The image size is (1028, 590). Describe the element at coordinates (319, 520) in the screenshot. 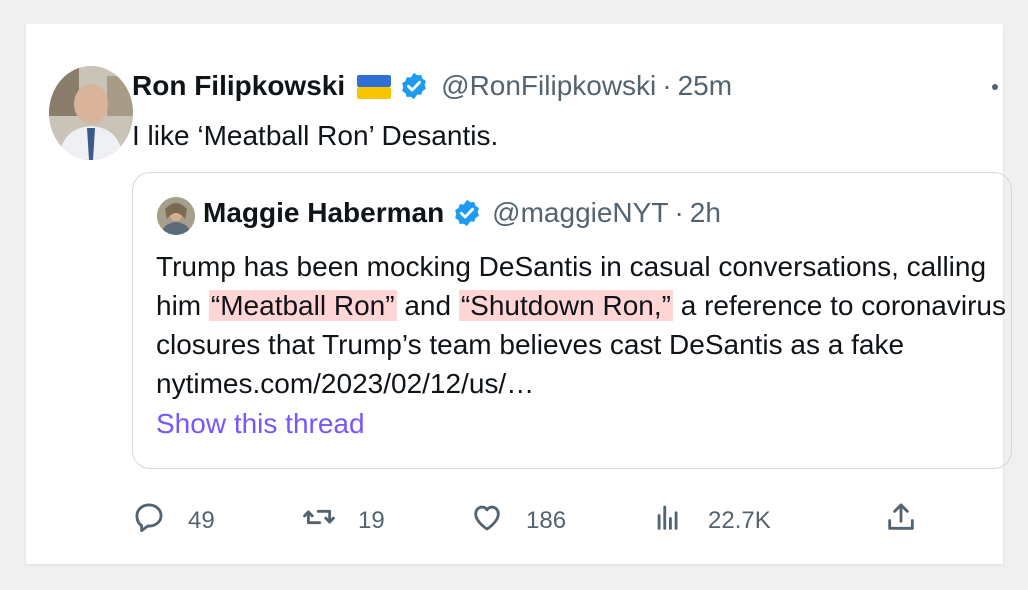

I see `retweet-icon` at that location.